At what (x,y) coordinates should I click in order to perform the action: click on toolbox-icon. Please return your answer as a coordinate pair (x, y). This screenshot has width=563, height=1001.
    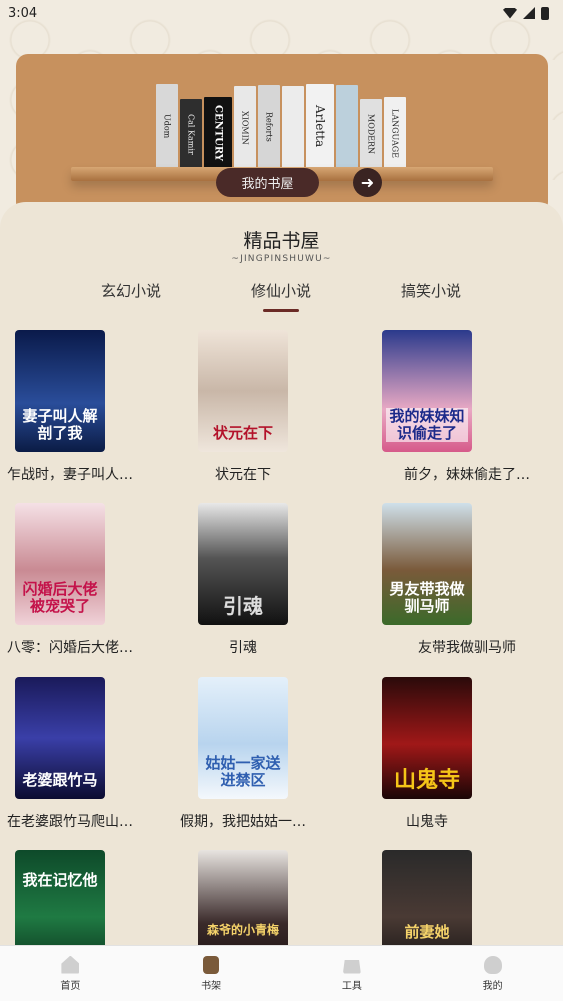
    Looking at the image, I should click on (351, 967).